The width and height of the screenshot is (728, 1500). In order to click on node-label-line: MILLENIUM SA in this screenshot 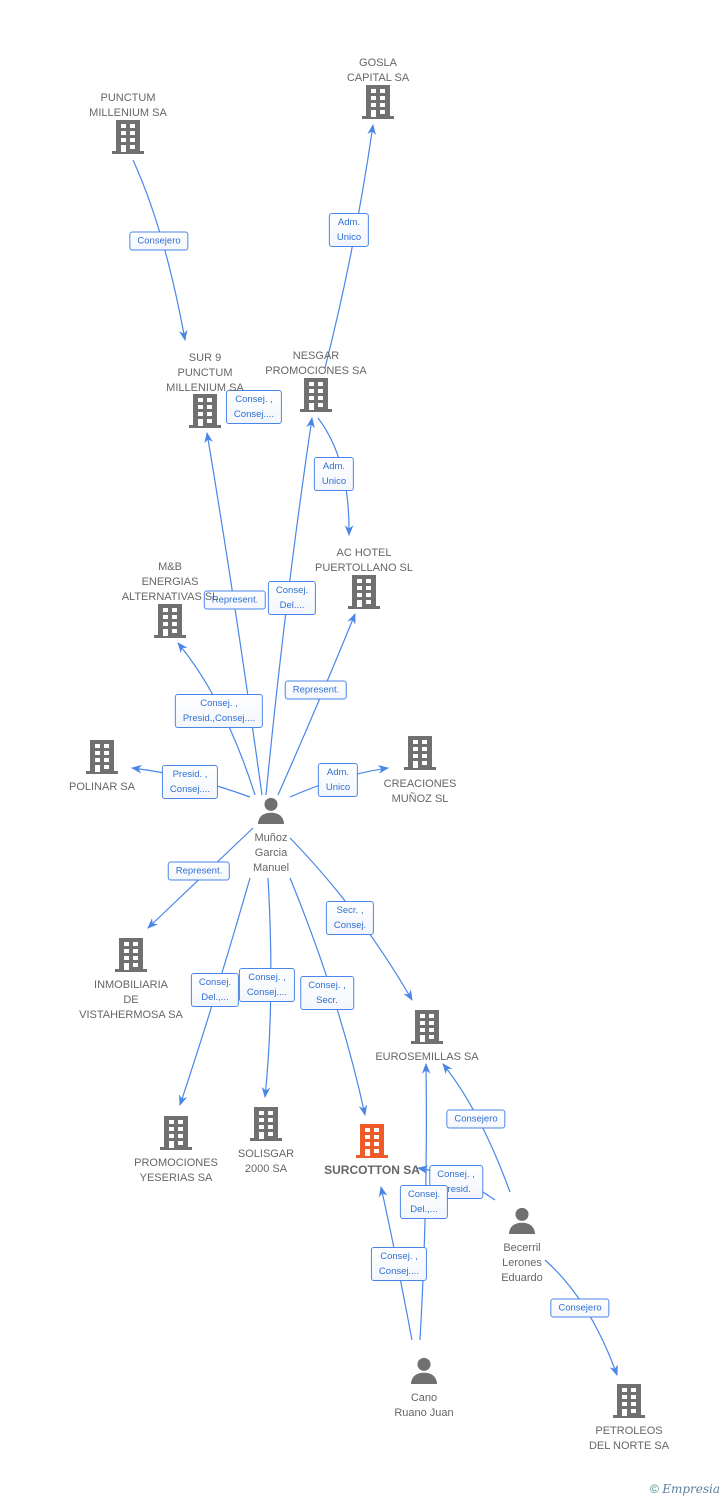, I will do `click(128, 113)`.